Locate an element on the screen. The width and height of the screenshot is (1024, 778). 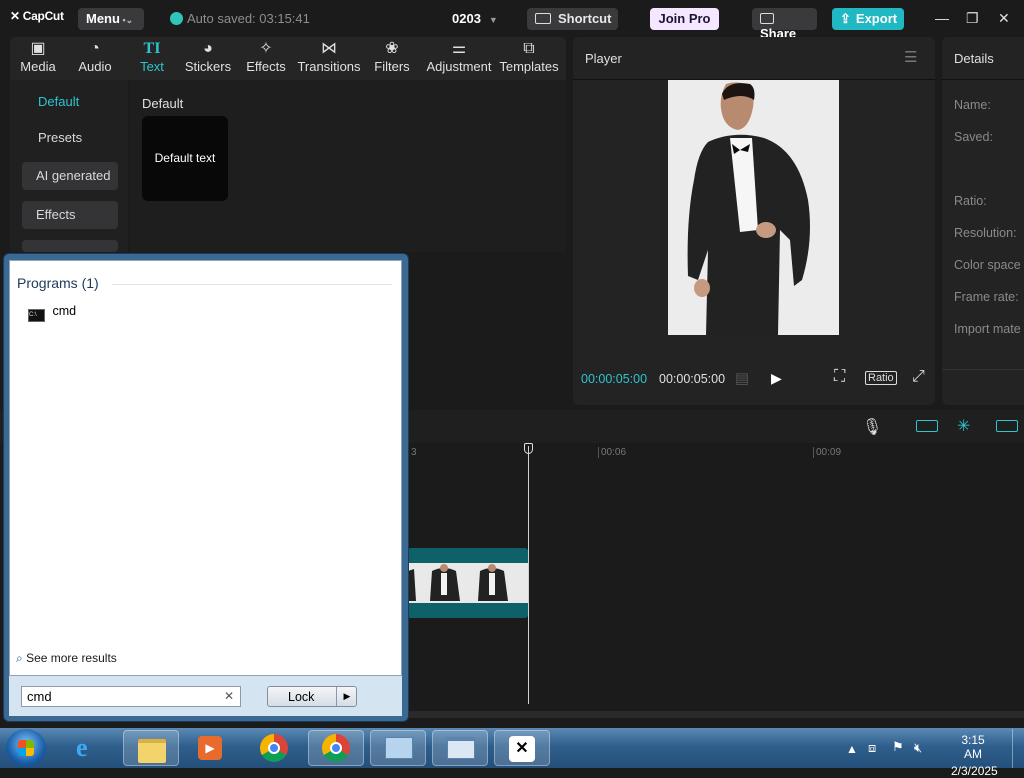
result-label: cmd is located at coordinates (64, 311).